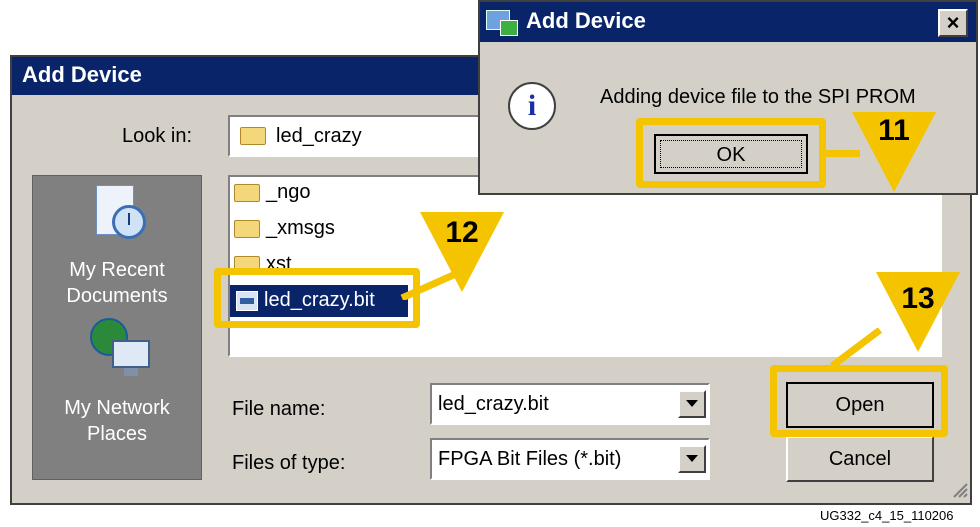 This screenshot has width=980, height=527. What do you see at coordinates (586, 20) in the screenshot?
I see `message-box-title: Add Device` at bounding box center [586, 20].